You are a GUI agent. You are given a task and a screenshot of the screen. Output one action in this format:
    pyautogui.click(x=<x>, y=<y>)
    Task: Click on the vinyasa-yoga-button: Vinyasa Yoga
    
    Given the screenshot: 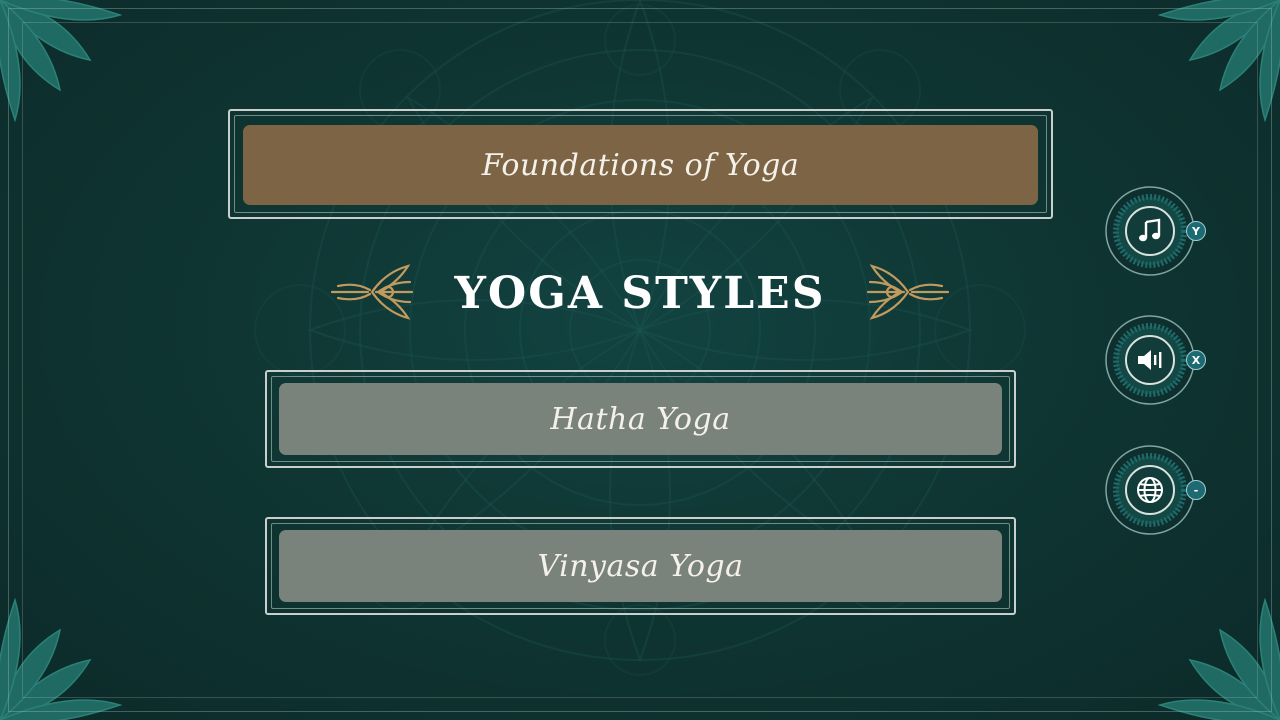 What is the action you would take?
    pyautogui.click(x=640, y=566)
    